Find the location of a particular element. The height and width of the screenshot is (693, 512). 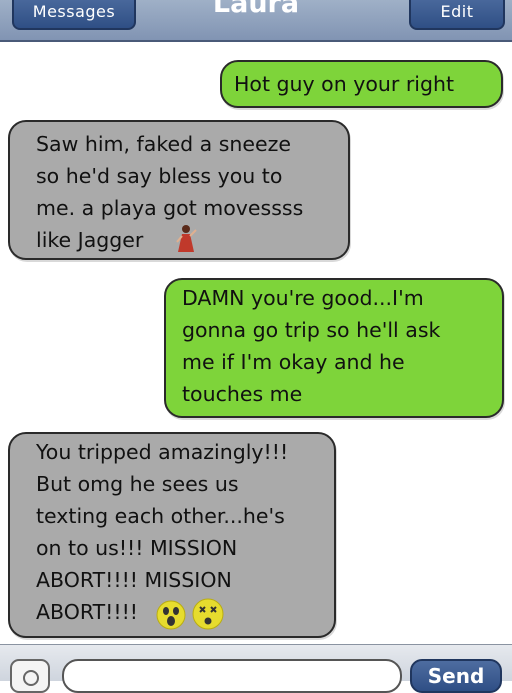

message-text: Hot guy on your right is located at coordinates (344, 84).